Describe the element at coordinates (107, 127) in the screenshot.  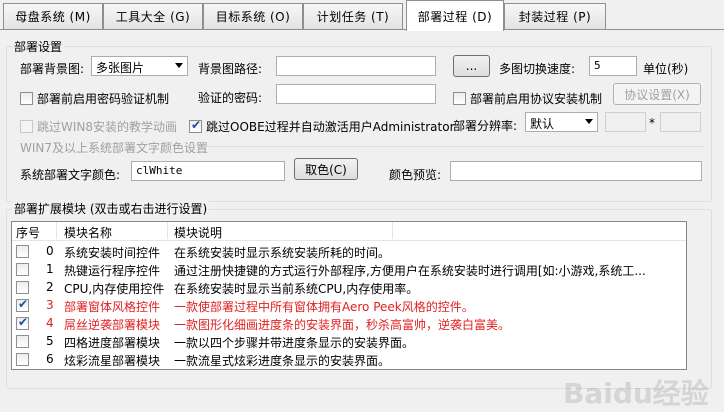
I see `skip-win8-label: 跳过WIN8安装的教学动画` at that location.